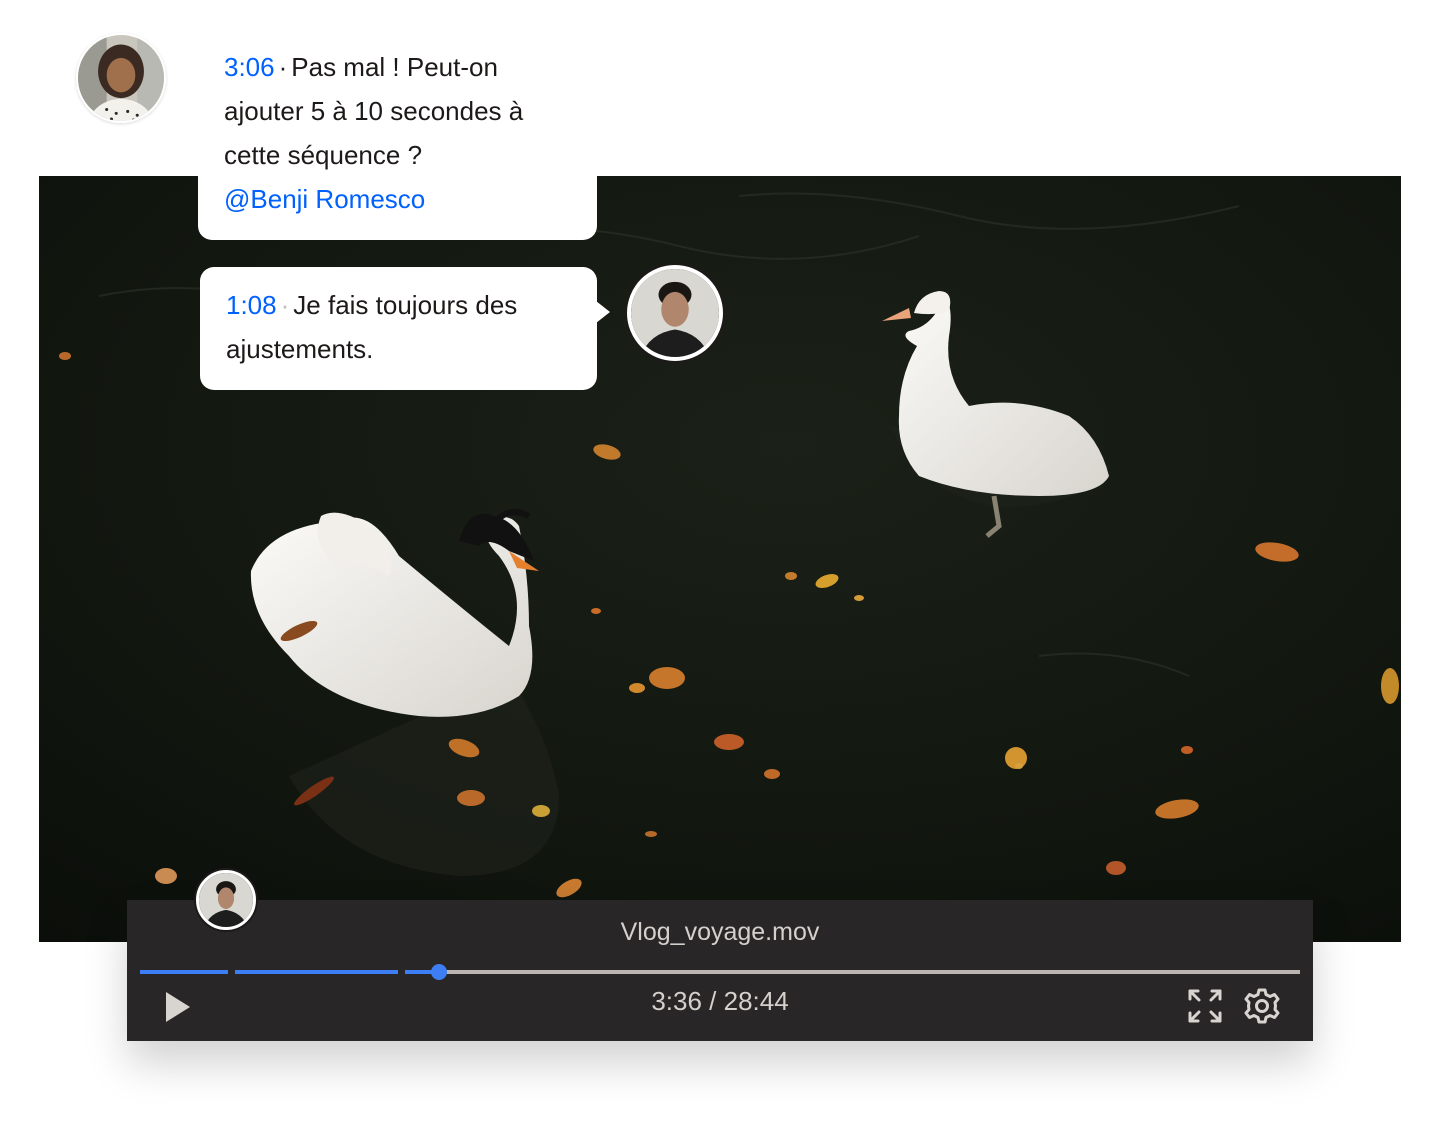 The width and height of the screenshot is (1440, 1129). I want to click on comment-timestamp-link: 3:06, so click(249, 67).